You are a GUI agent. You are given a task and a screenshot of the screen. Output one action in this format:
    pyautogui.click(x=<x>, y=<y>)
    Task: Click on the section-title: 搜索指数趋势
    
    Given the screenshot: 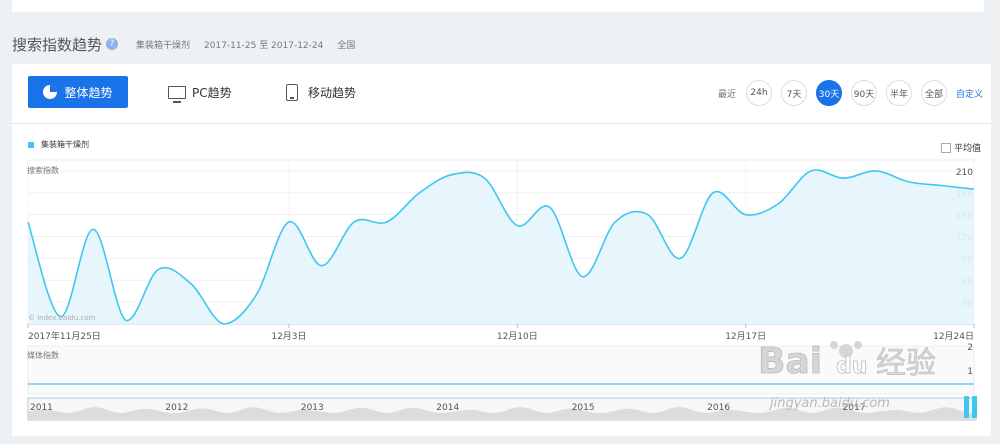 What is the action you would take?
    pyautogui.click(x=57, y=44)
    